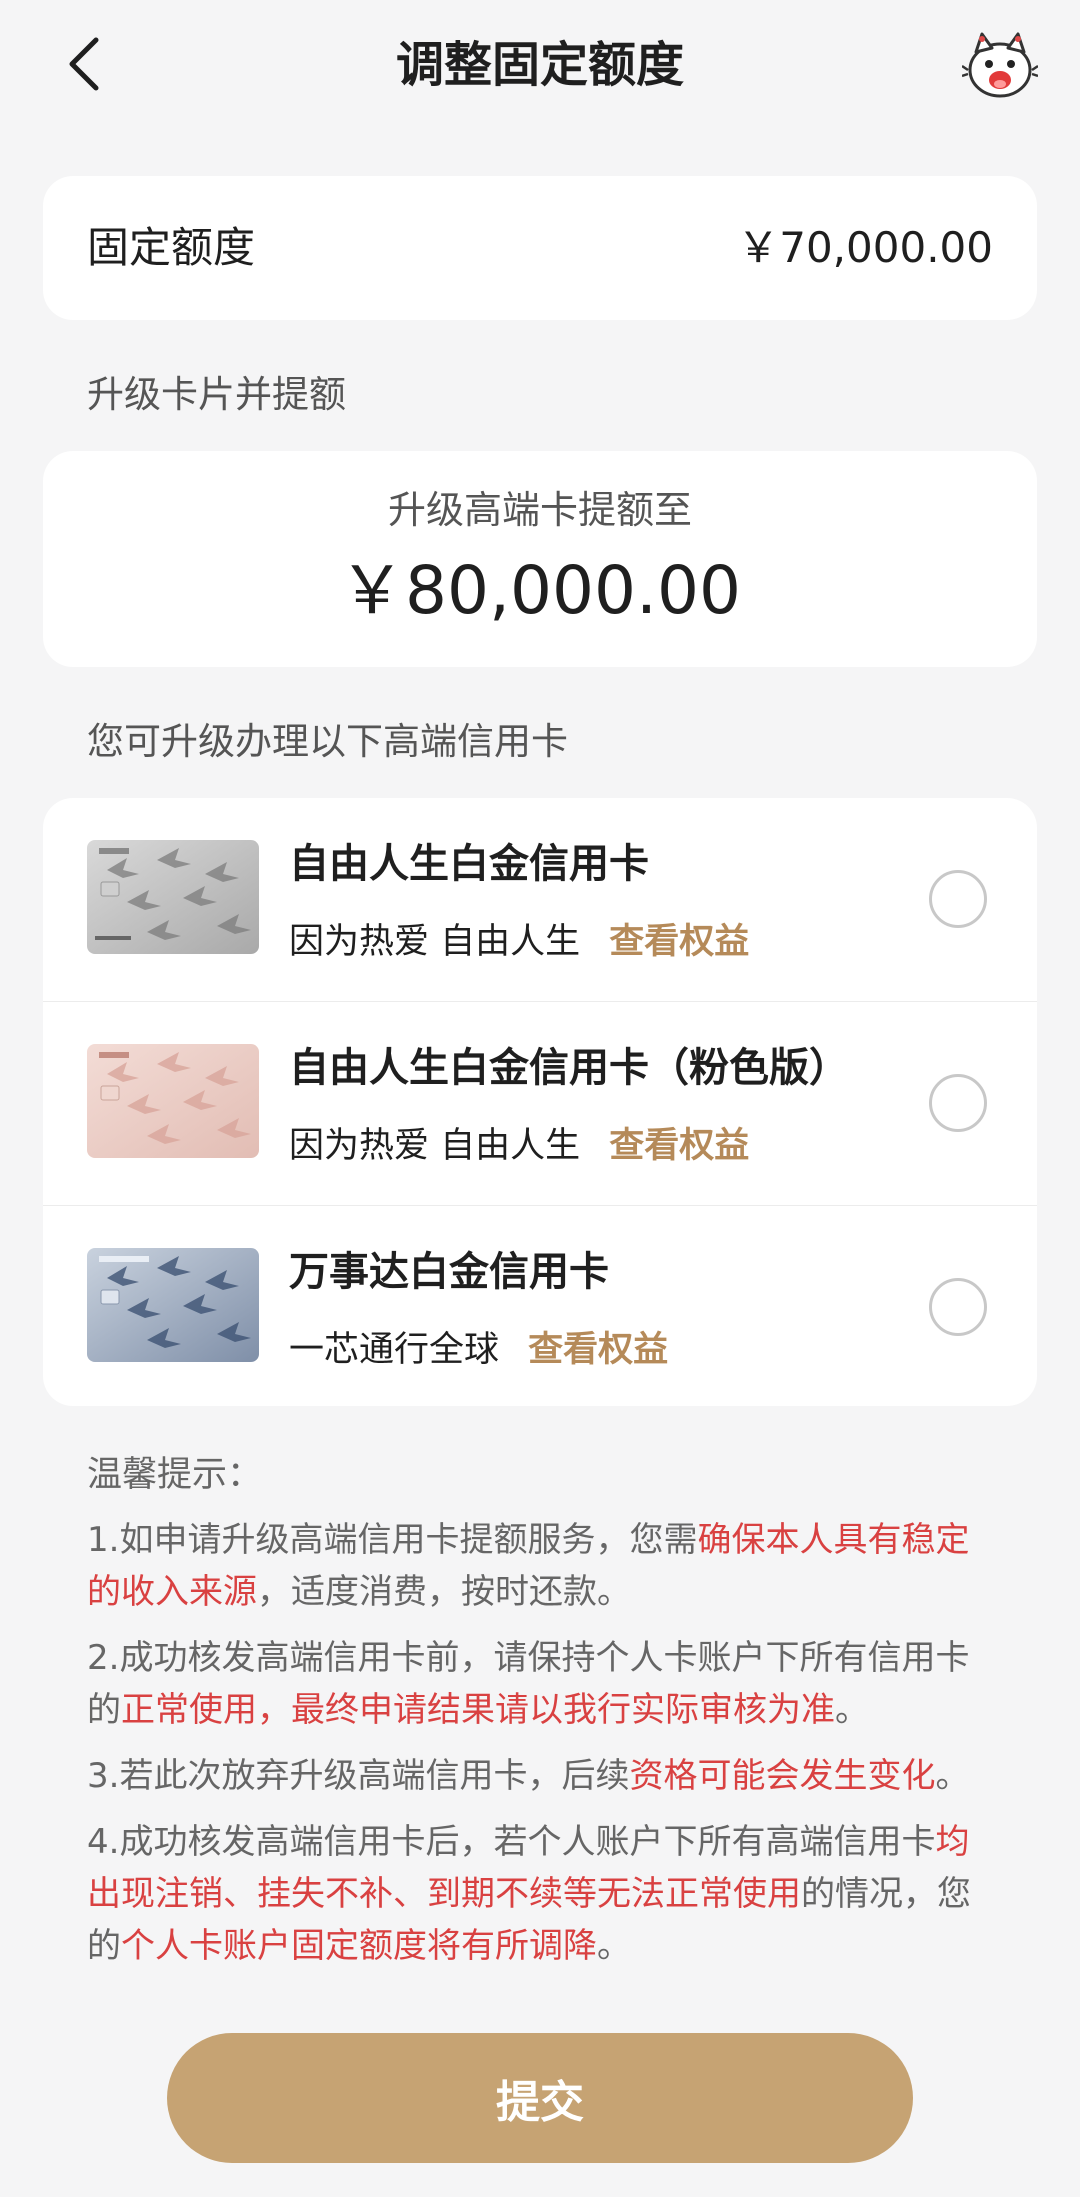 The image size is (1080, 2197). I want to click on list-item: 自由人生白金信用卡（粉色版） 因为热爱 自由人生 查看权益, so click(540, 1103).